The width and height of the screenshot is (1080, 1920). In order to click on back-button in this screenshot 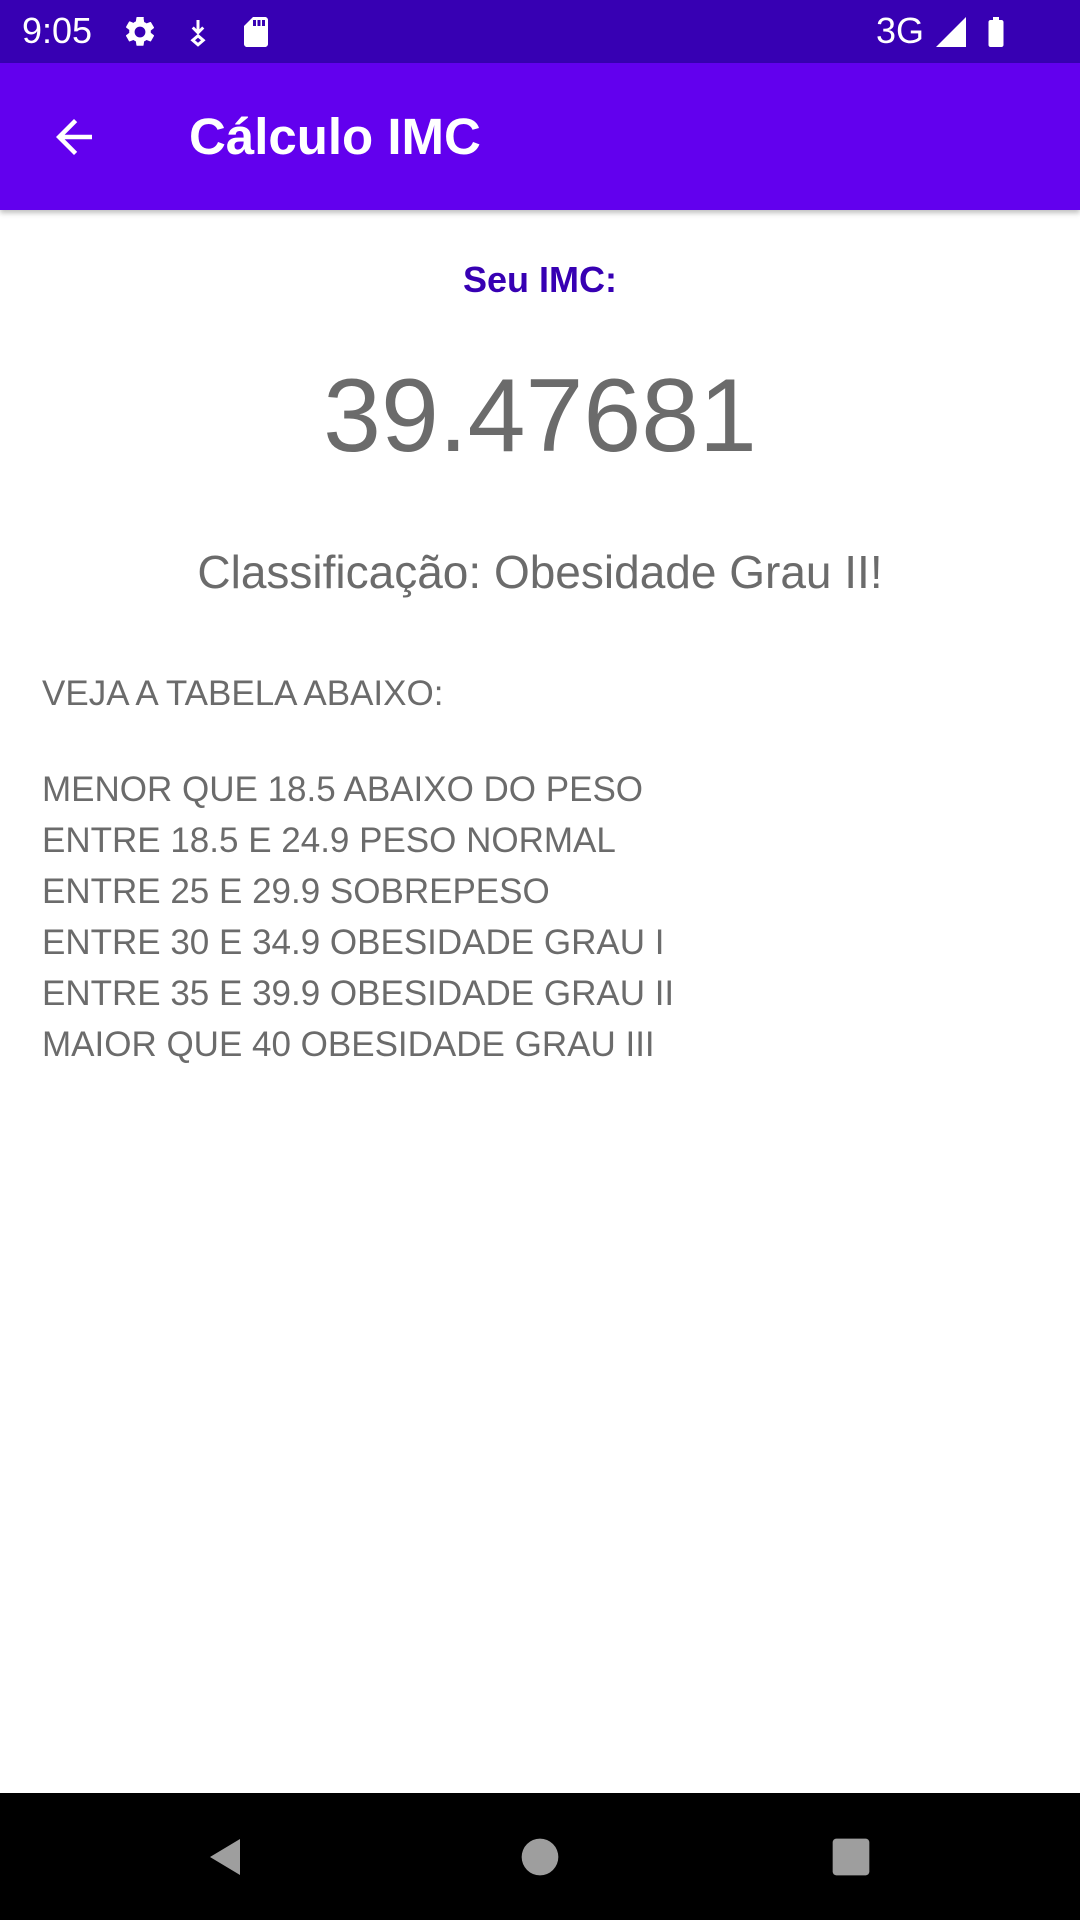, I will do `click(74, 137)`.